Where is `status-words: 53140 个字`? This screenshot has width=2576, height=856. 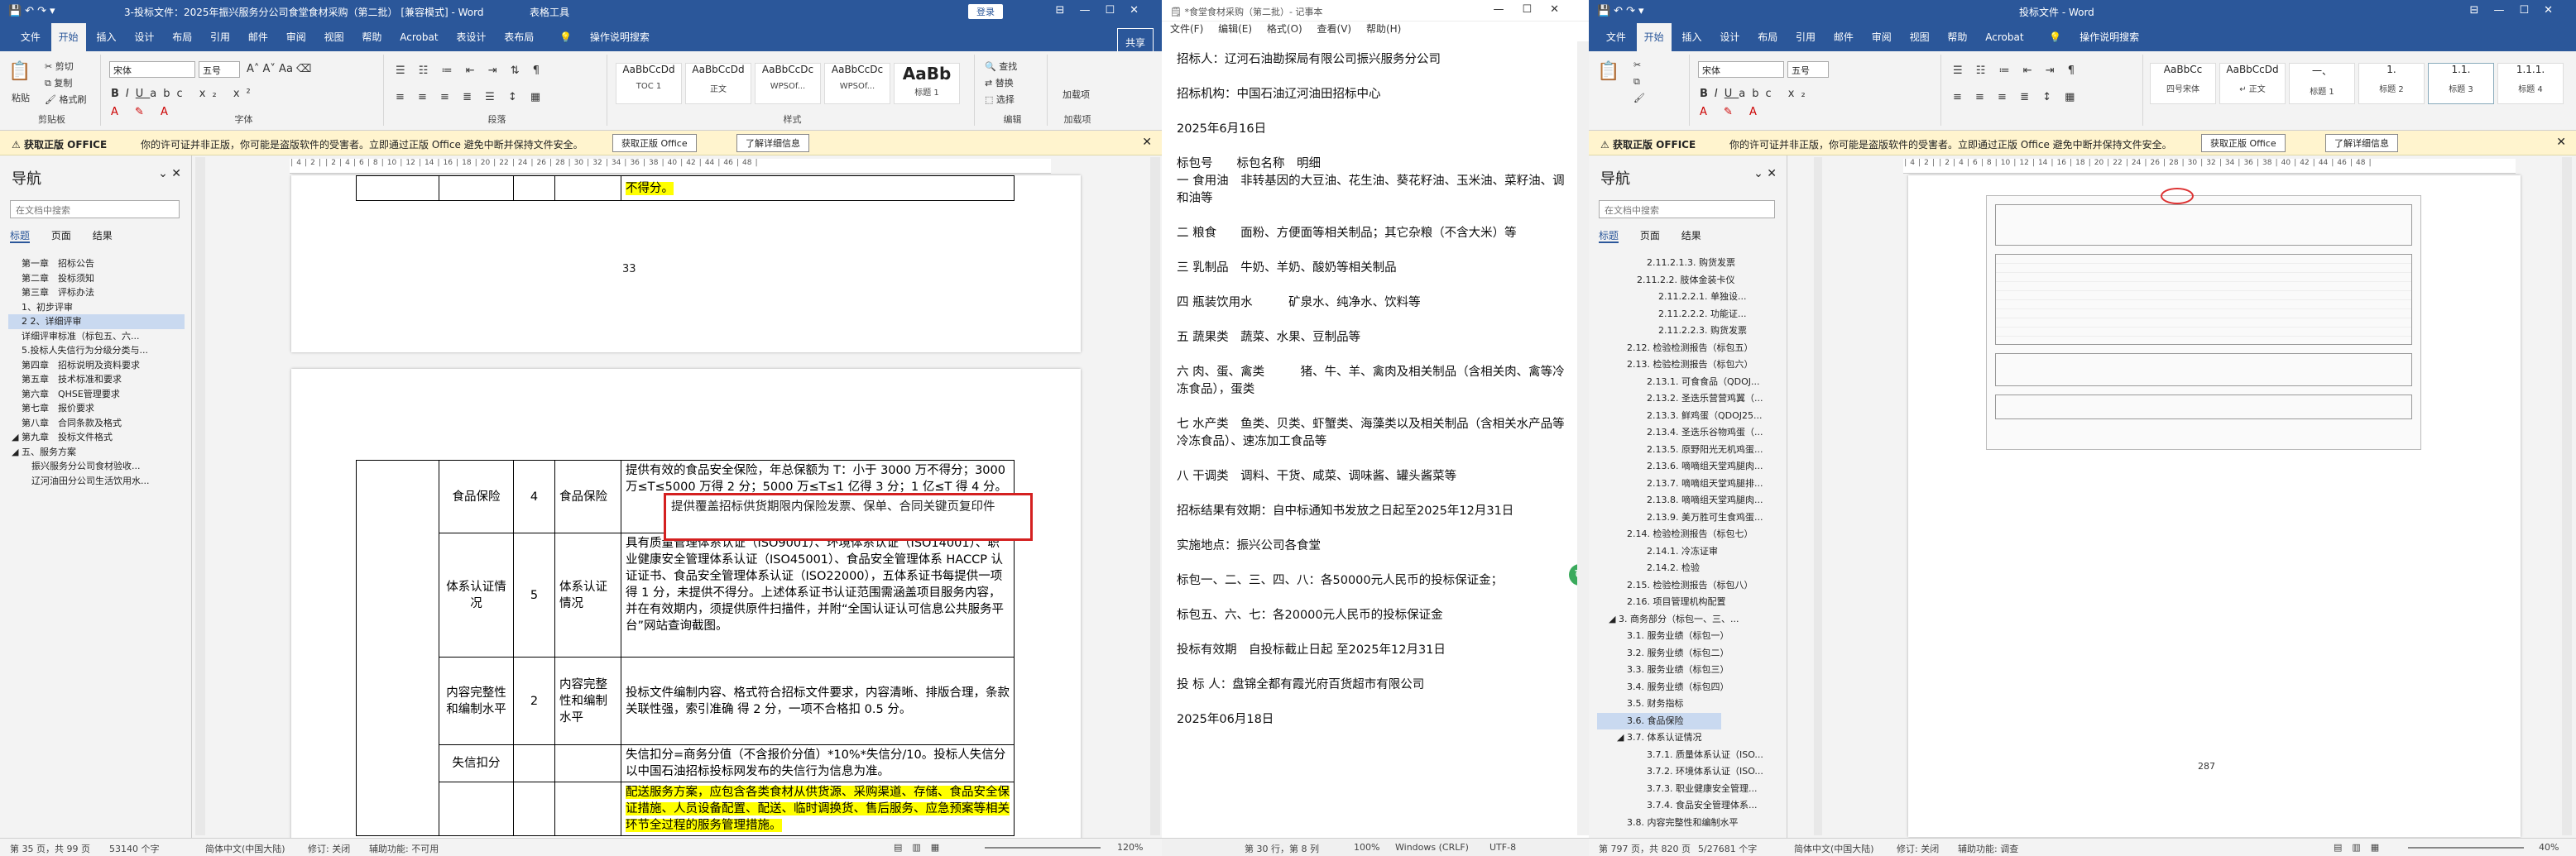 status-words: 53140 个字 is located at coordinates (135, 848).